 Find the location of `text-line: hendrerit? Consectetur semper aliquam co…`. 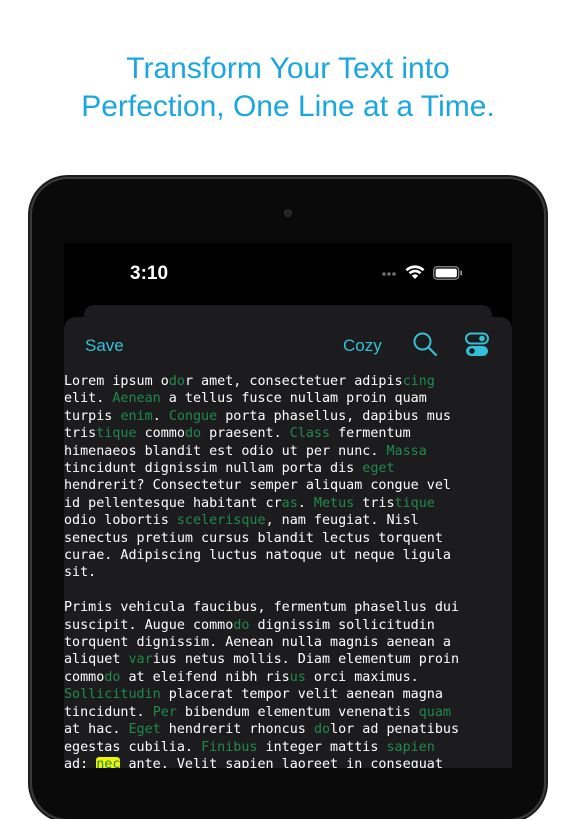

text-line: hendrerit? Consectetur semper aliquam co… is located at coordinates (288, 485).